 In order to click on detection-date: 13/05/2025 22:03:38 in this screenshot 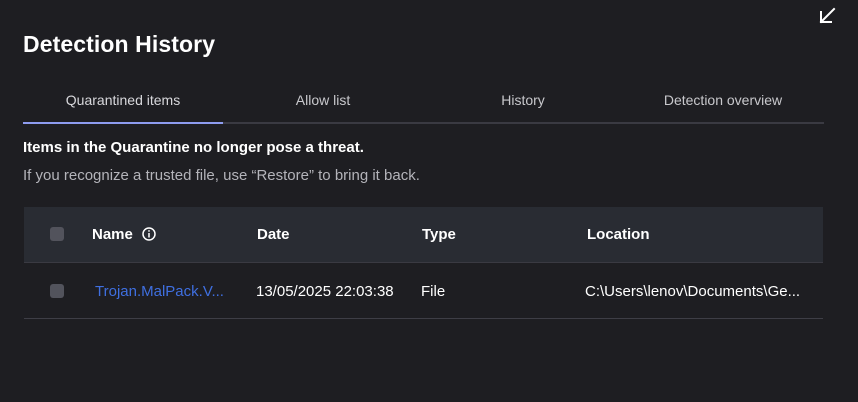, I will do `click(325, 291)`.